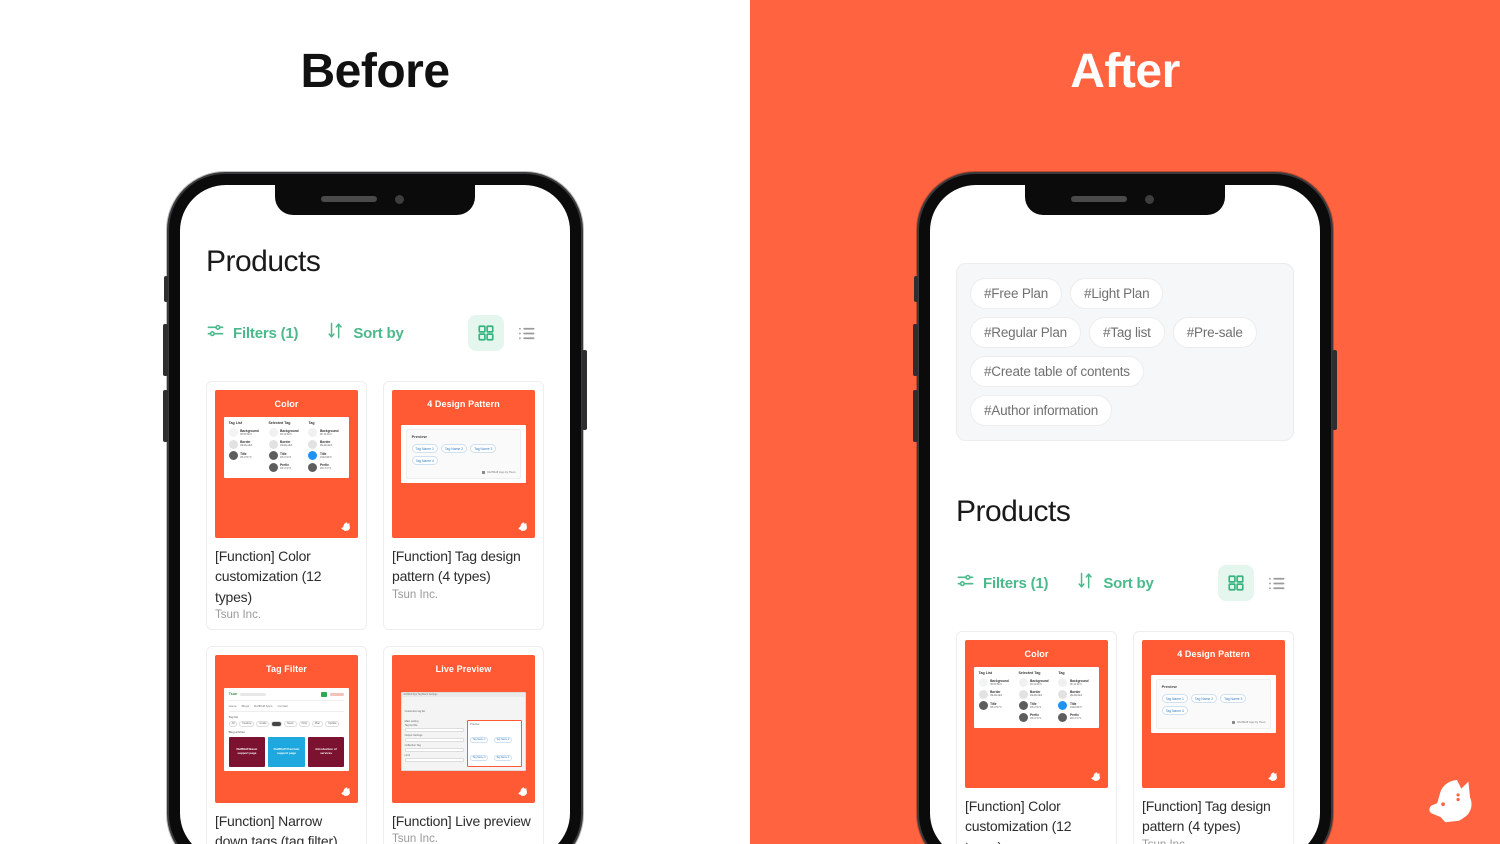 The image size is (1500, 844). I want to click on swatch-row: Title #61757C, so click(996, 705).